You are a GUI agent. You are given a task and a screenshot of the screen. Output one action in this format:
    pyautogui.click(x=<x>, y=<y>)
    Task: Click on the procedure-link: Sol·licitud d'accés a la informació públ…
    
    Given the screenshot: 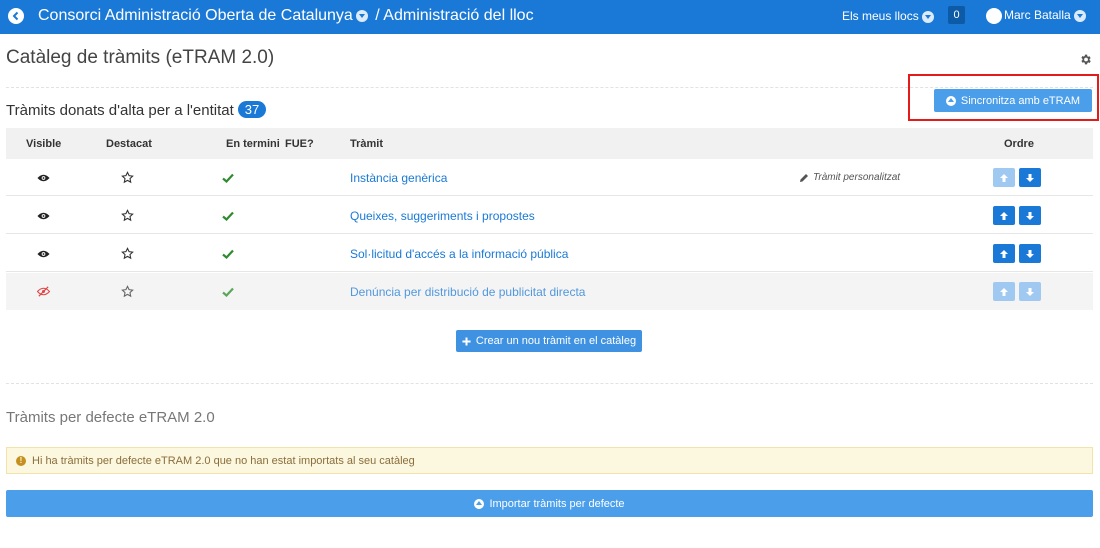 What is the action you would take?
    pyautogui.click(x=459, y=254)
    